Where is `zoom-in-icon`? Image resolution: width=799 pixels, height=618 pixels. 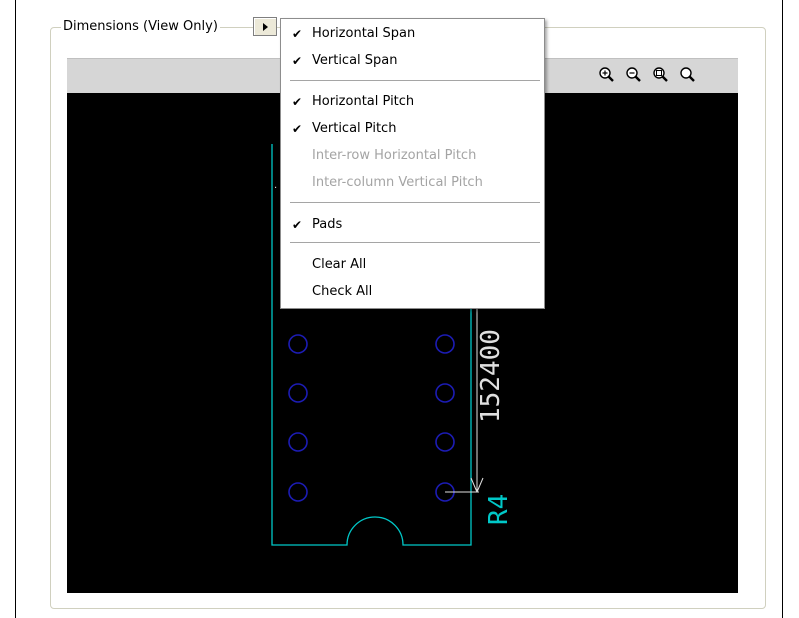
zoom-in-icon is located at coordinates (607, 75).